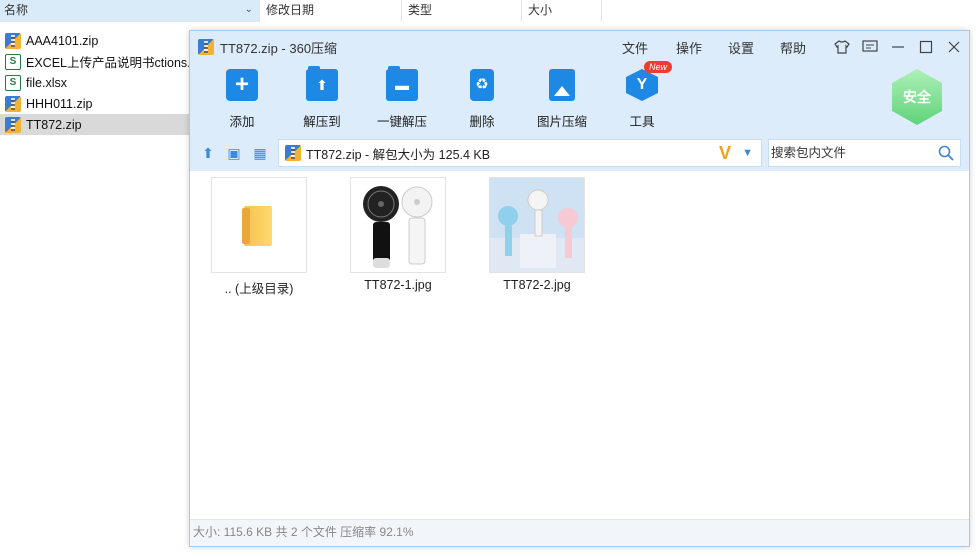 This screenshot has width=978, height=557. I want to click on one-click-extract-button: 一键解压, so click(402, 98).